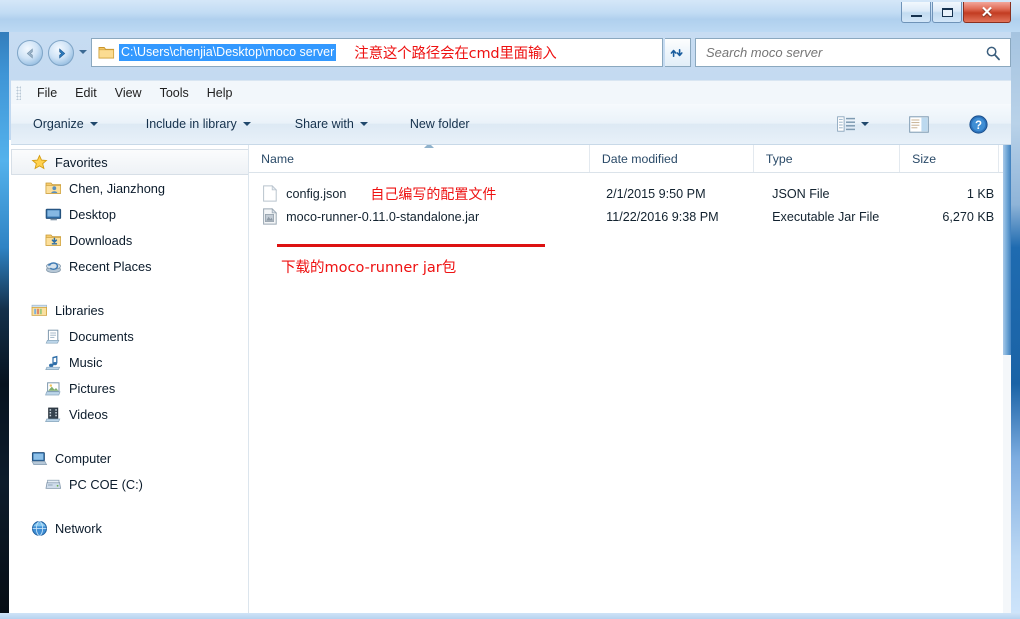  I want to click on hard-drive-icon, so click(53, 484).